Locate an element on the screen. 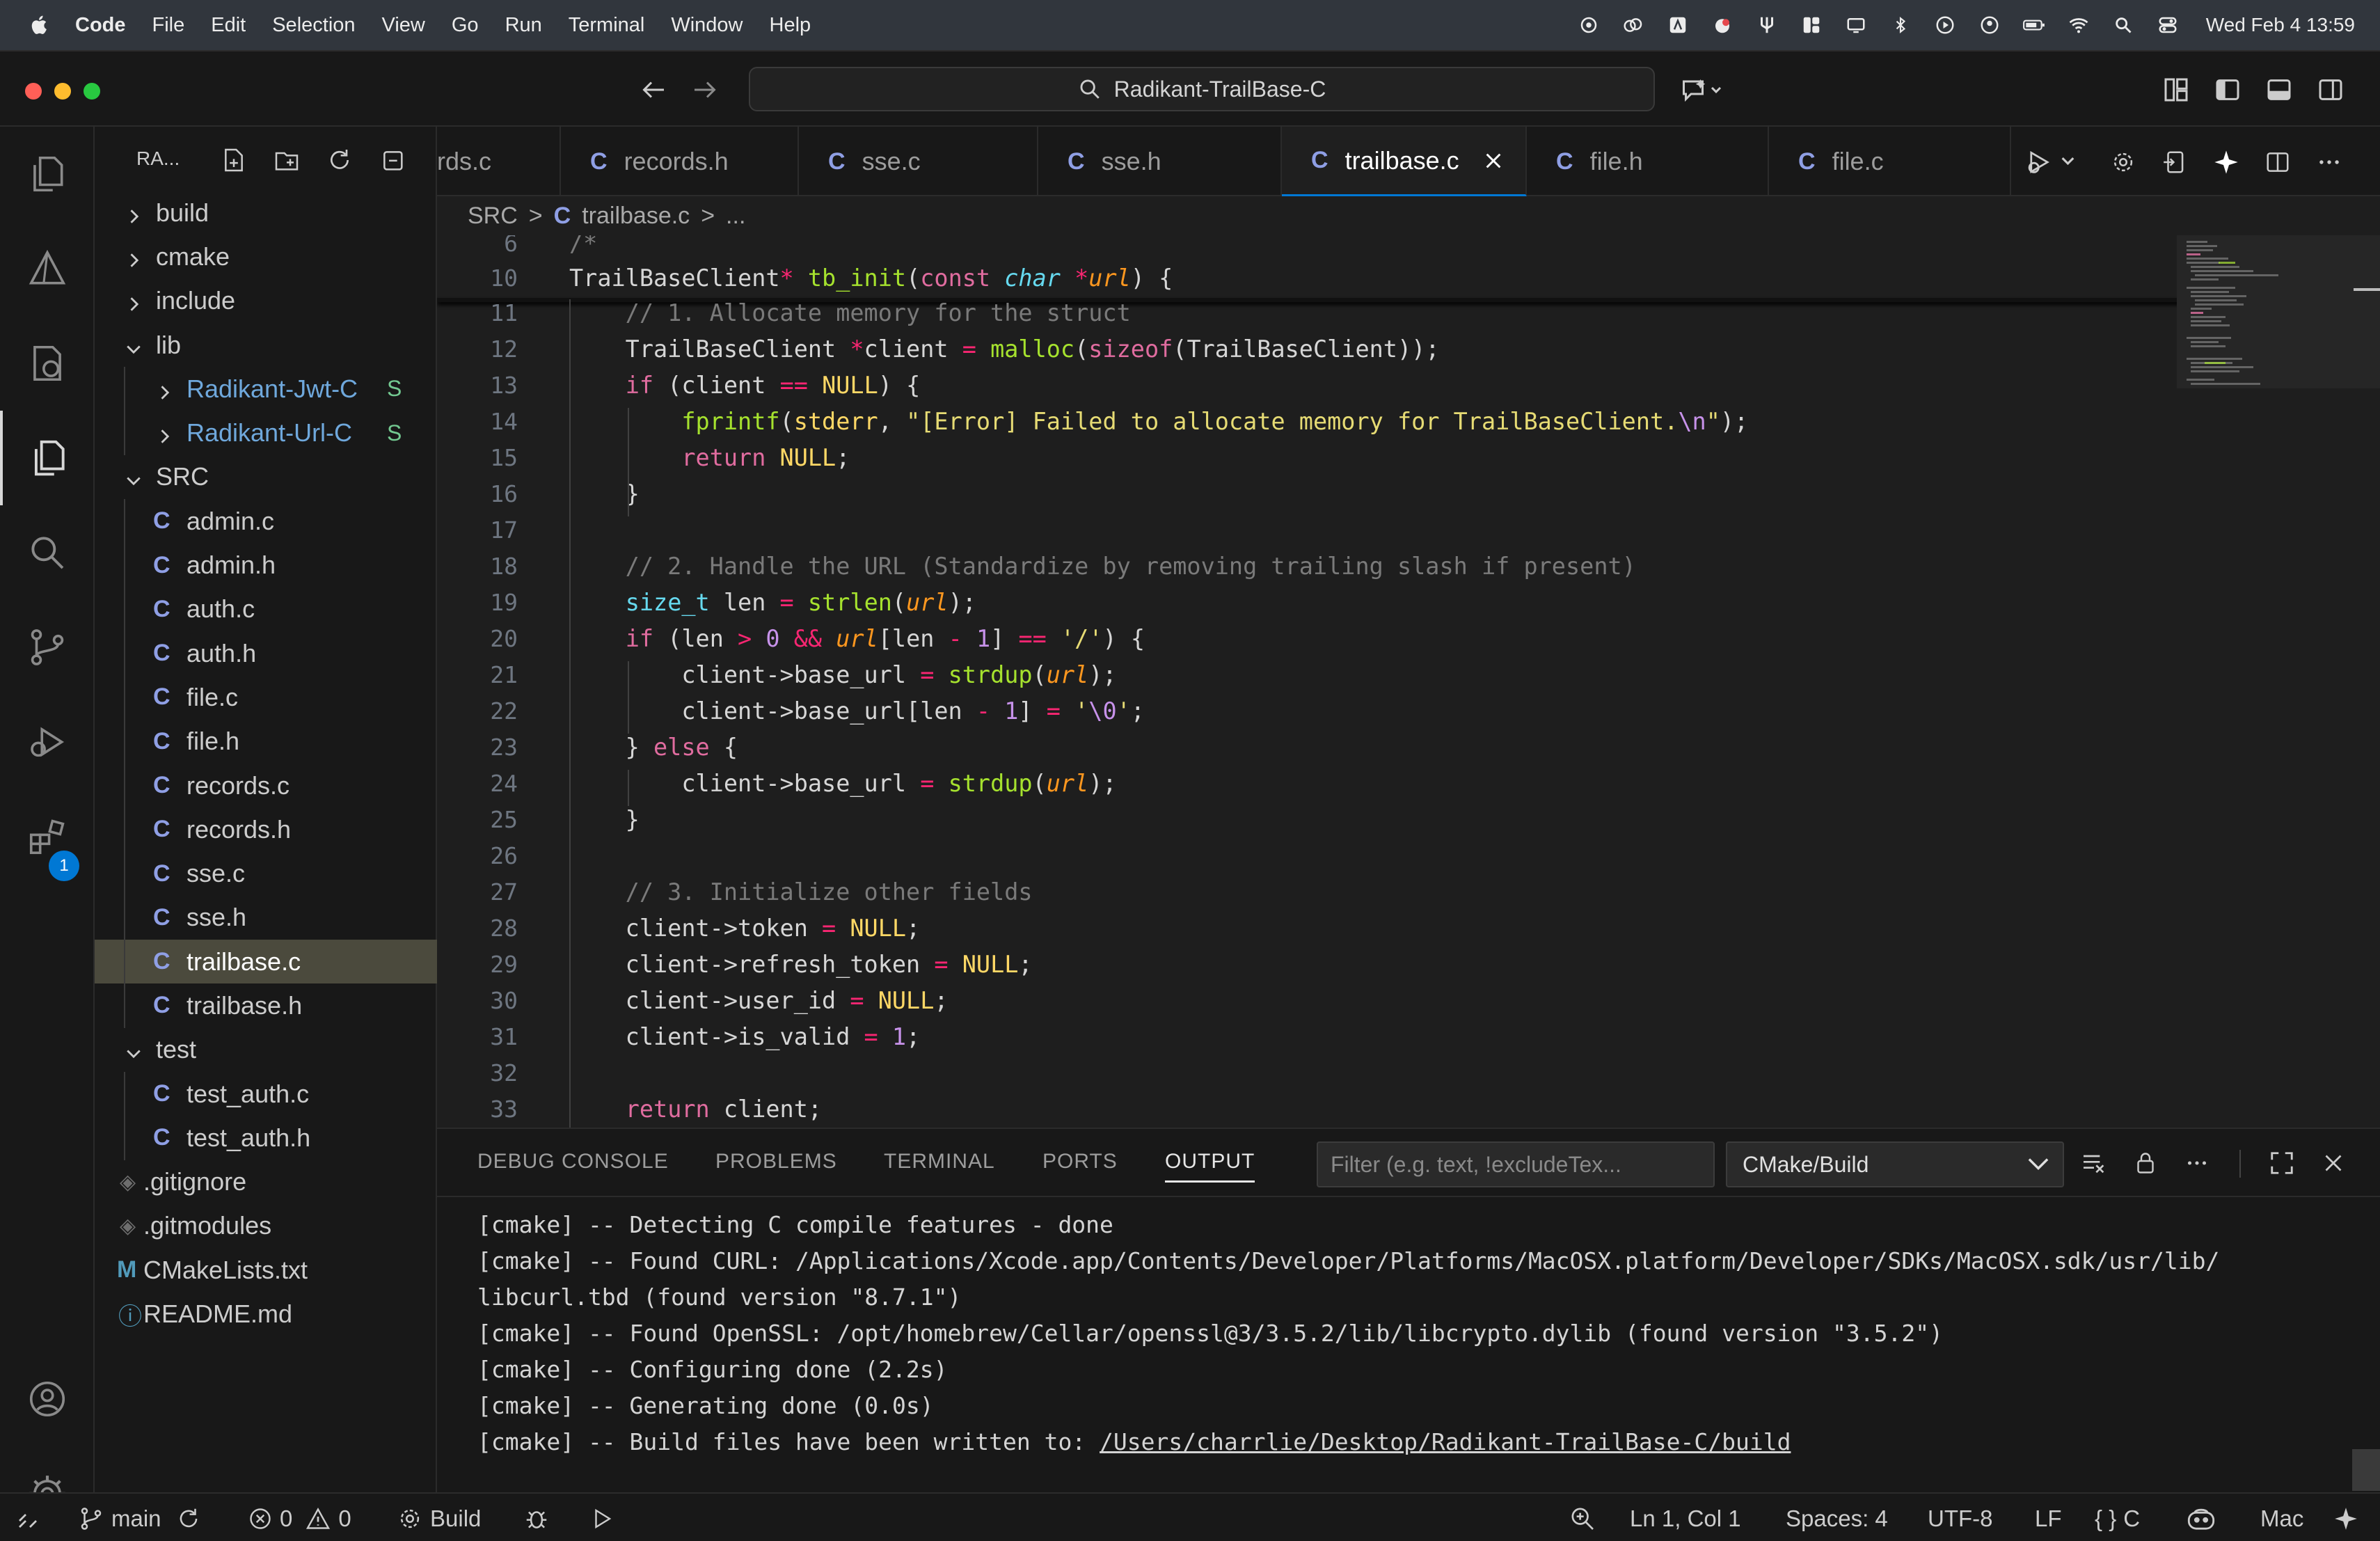 The height and width of the screenshot is (1541, 2380). refresh-icon is located at coordinates (339, 160).